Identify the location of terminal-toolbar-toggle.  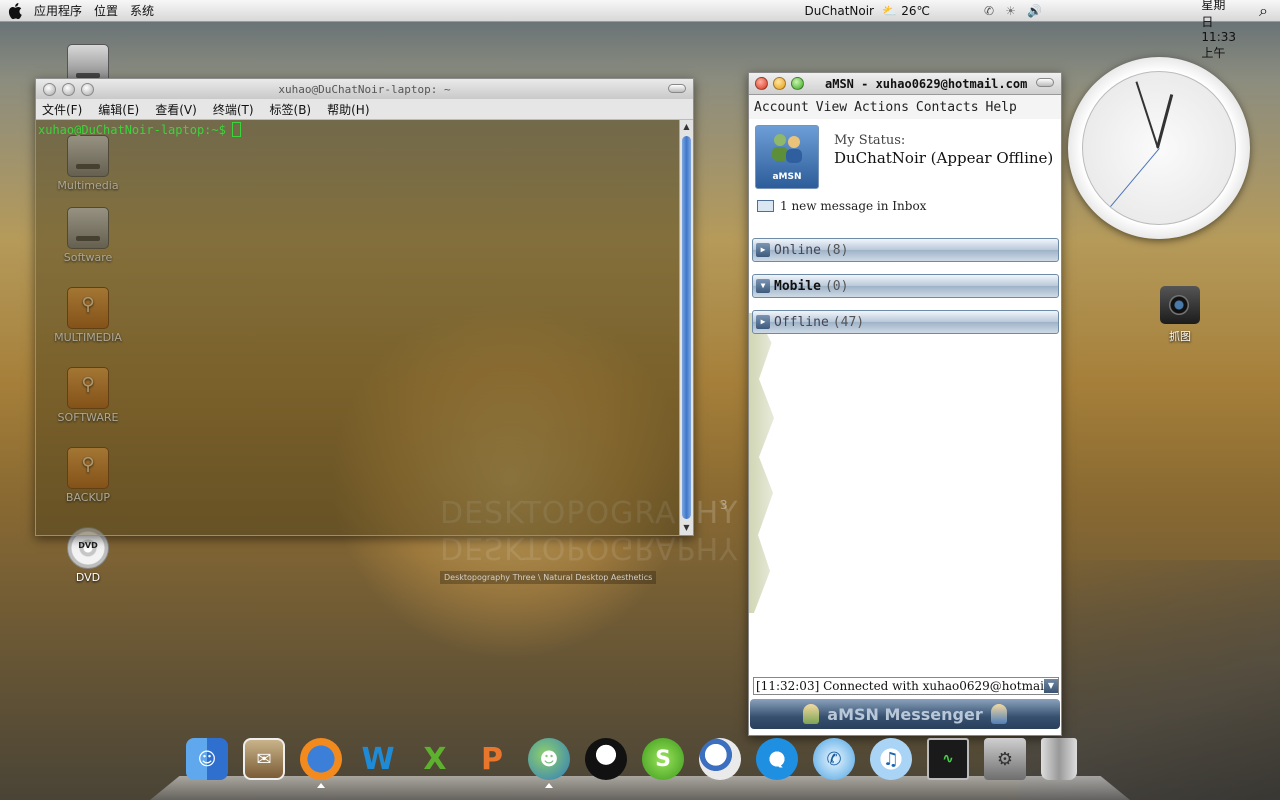
(677, 88).